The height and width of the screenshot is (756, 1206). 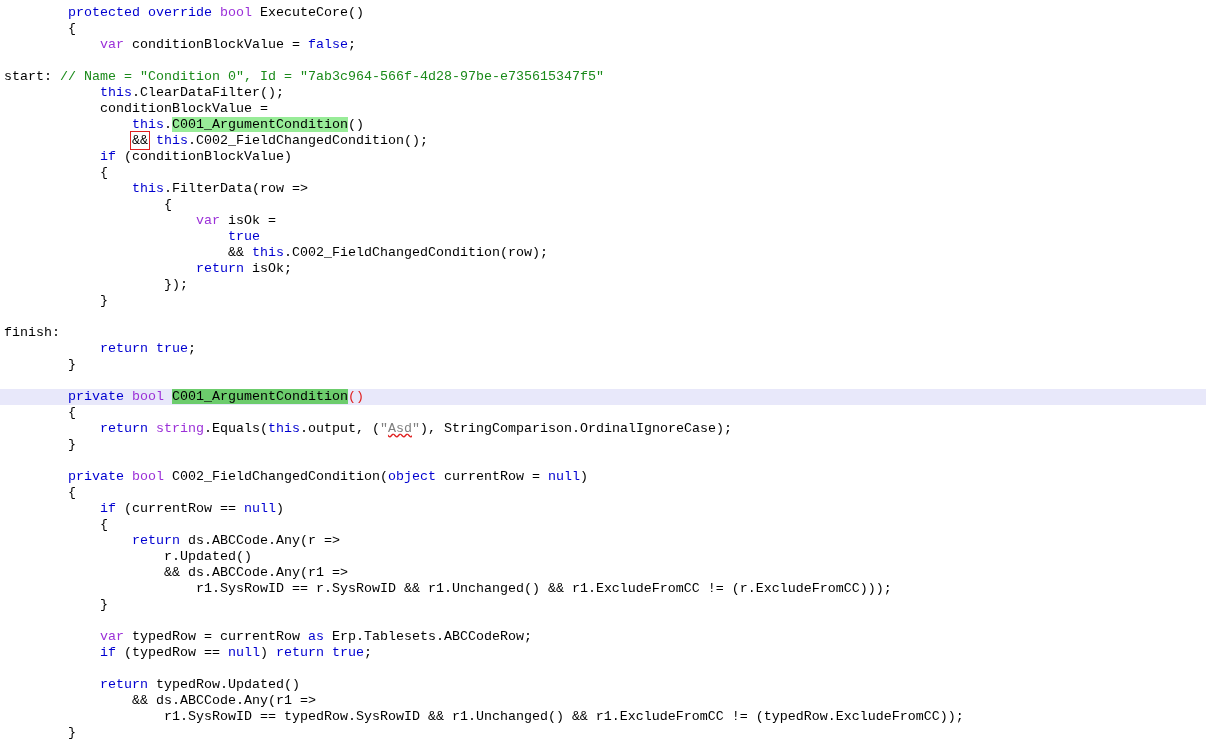 What do you see at coordinates (304, 77) in the screenshot?
I see `code-line: start: // Name = "Condition 0", Id = "7ab3c964-566f-4d28-97be-e735615347f5"` at bounding box center [304, 77].